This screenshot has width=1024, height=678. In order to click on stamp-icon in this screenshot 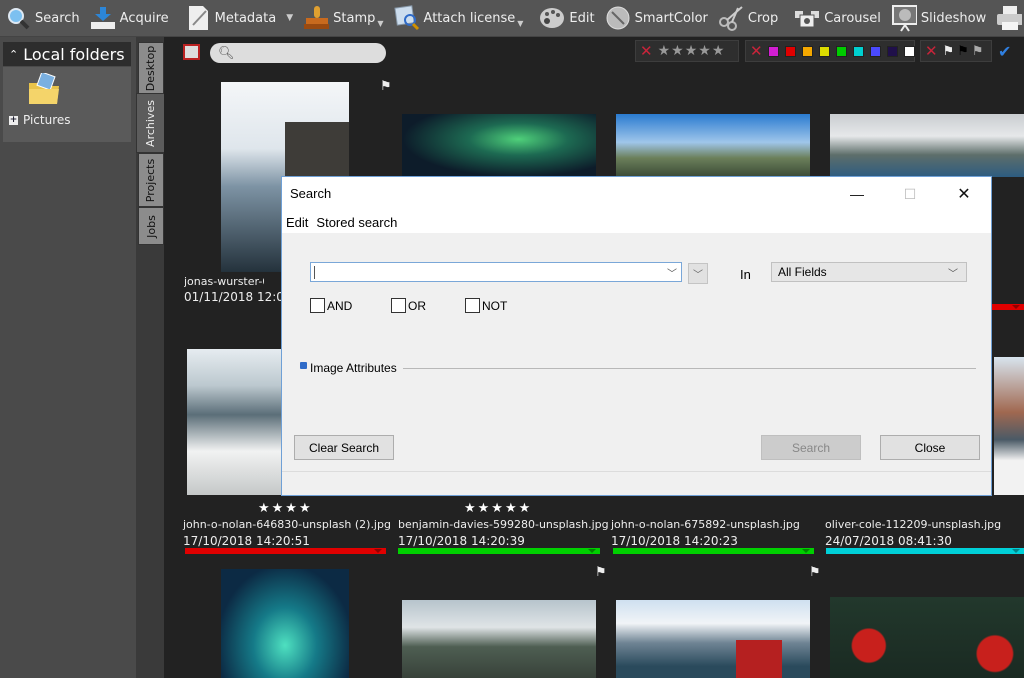, I will do `click(316, 18)`.